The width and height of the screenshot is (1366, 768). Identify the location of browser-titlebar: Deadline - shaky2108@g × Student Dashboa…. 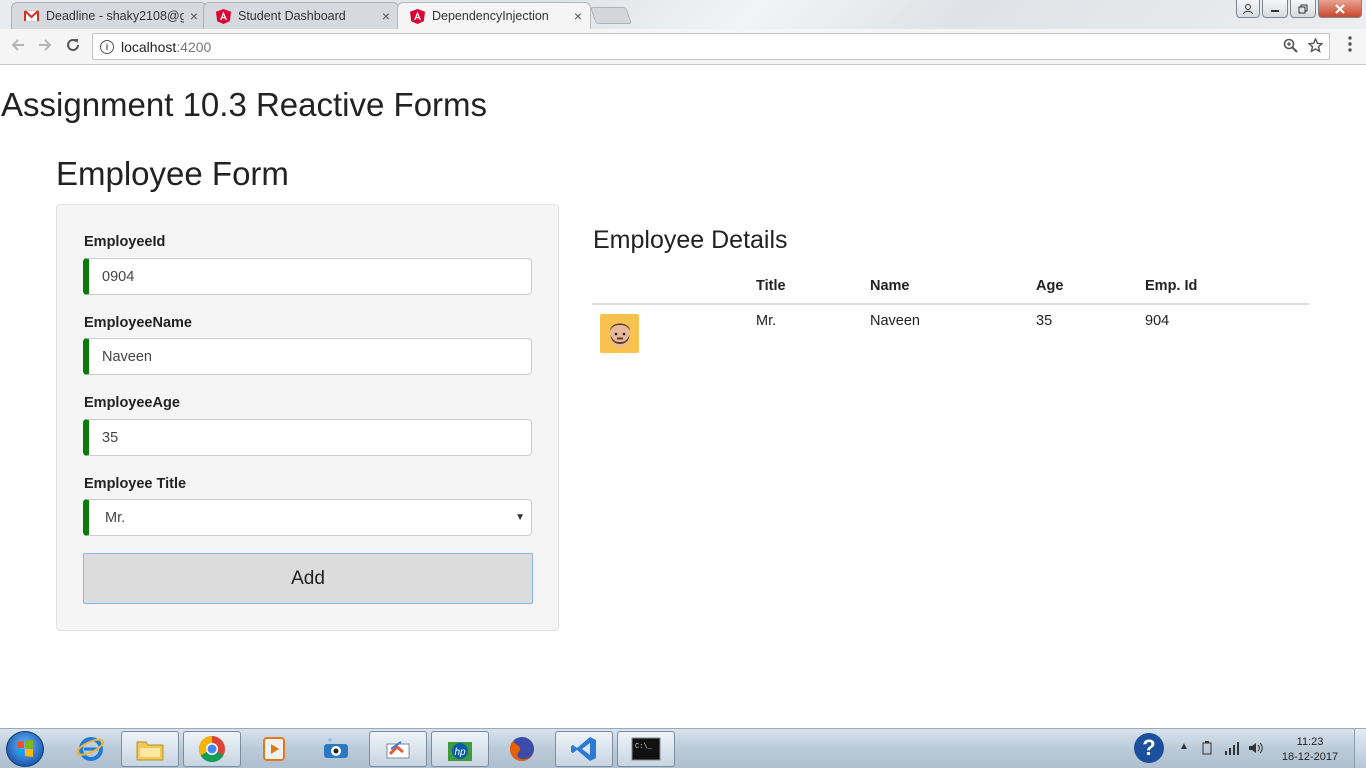
(683, 14).